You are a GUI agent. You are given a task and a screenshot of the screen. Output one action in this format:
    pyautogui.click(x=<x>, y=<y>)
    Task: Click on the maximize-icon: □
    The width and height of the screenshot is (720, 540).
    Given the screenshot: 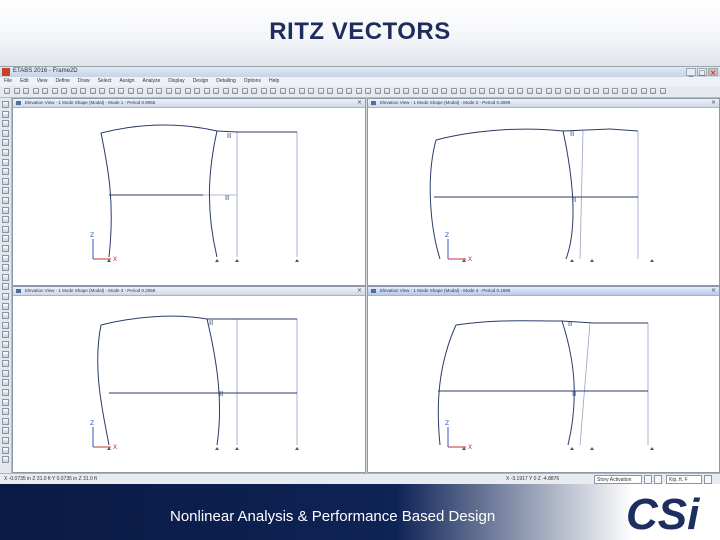 What is the action you would take?
    pyautogui.click(x=702, y=72)
    